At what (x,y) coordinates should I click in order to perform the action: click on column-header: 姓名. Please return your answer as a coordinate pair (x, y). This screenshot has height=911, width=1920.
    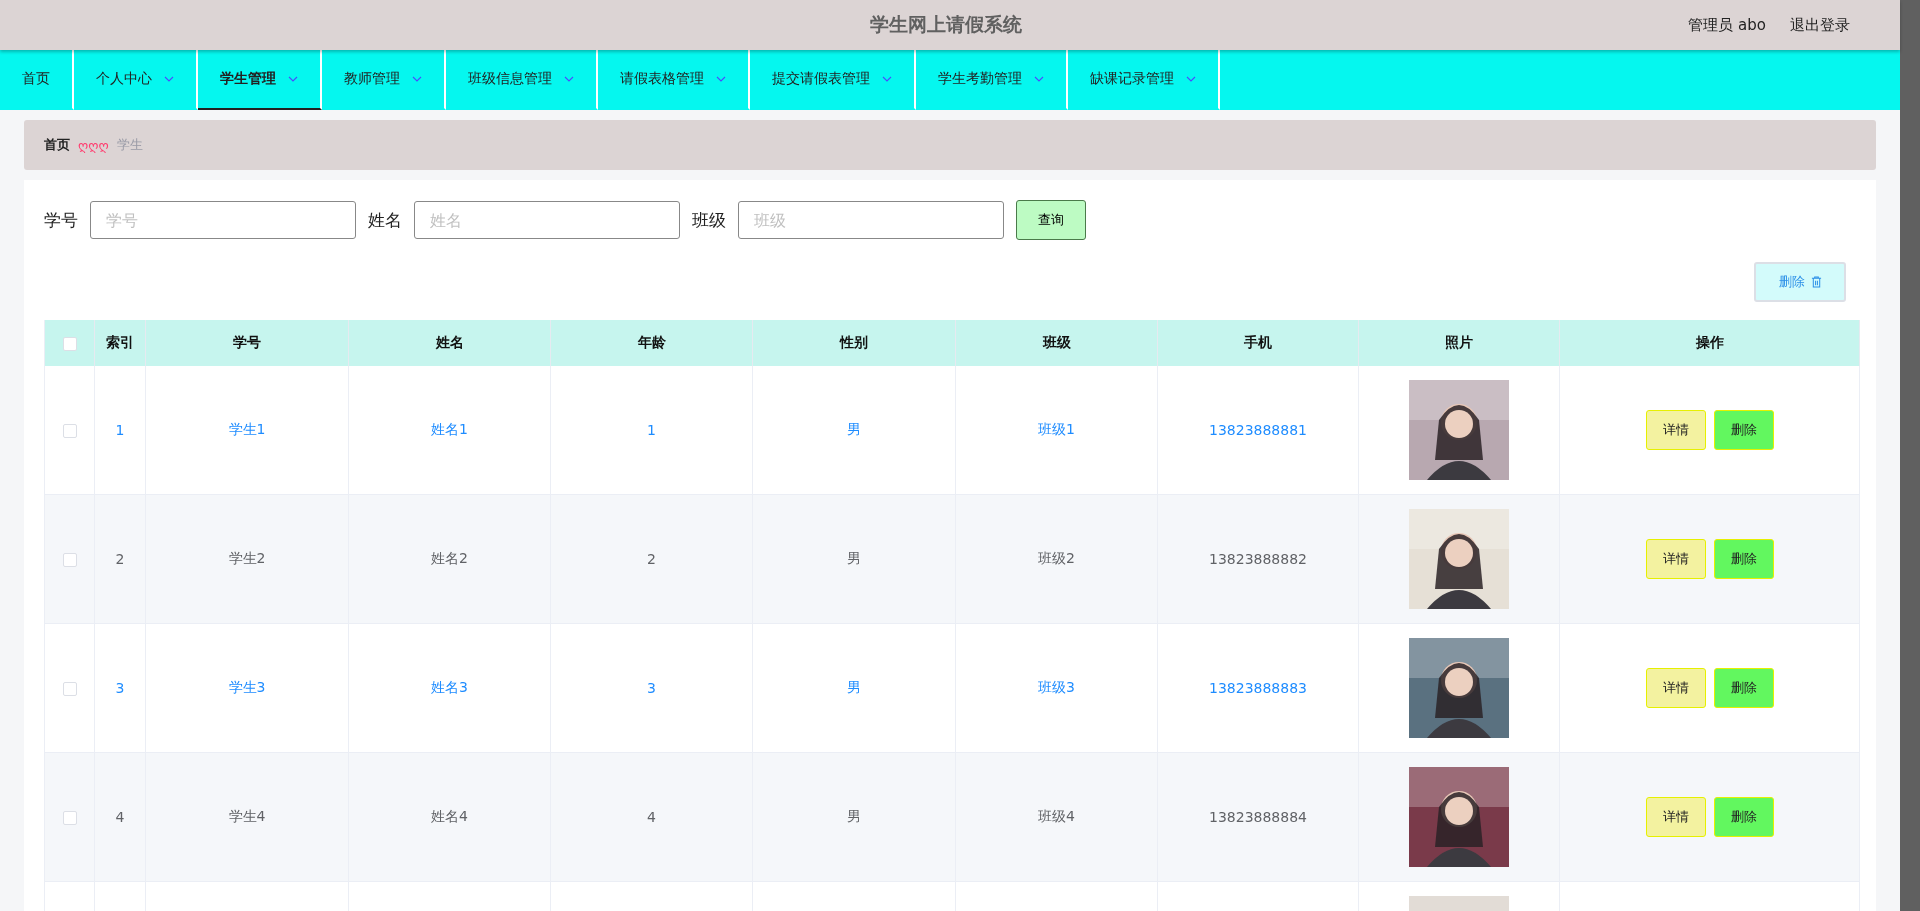
    Looking at the image, I should click on (449, 343).